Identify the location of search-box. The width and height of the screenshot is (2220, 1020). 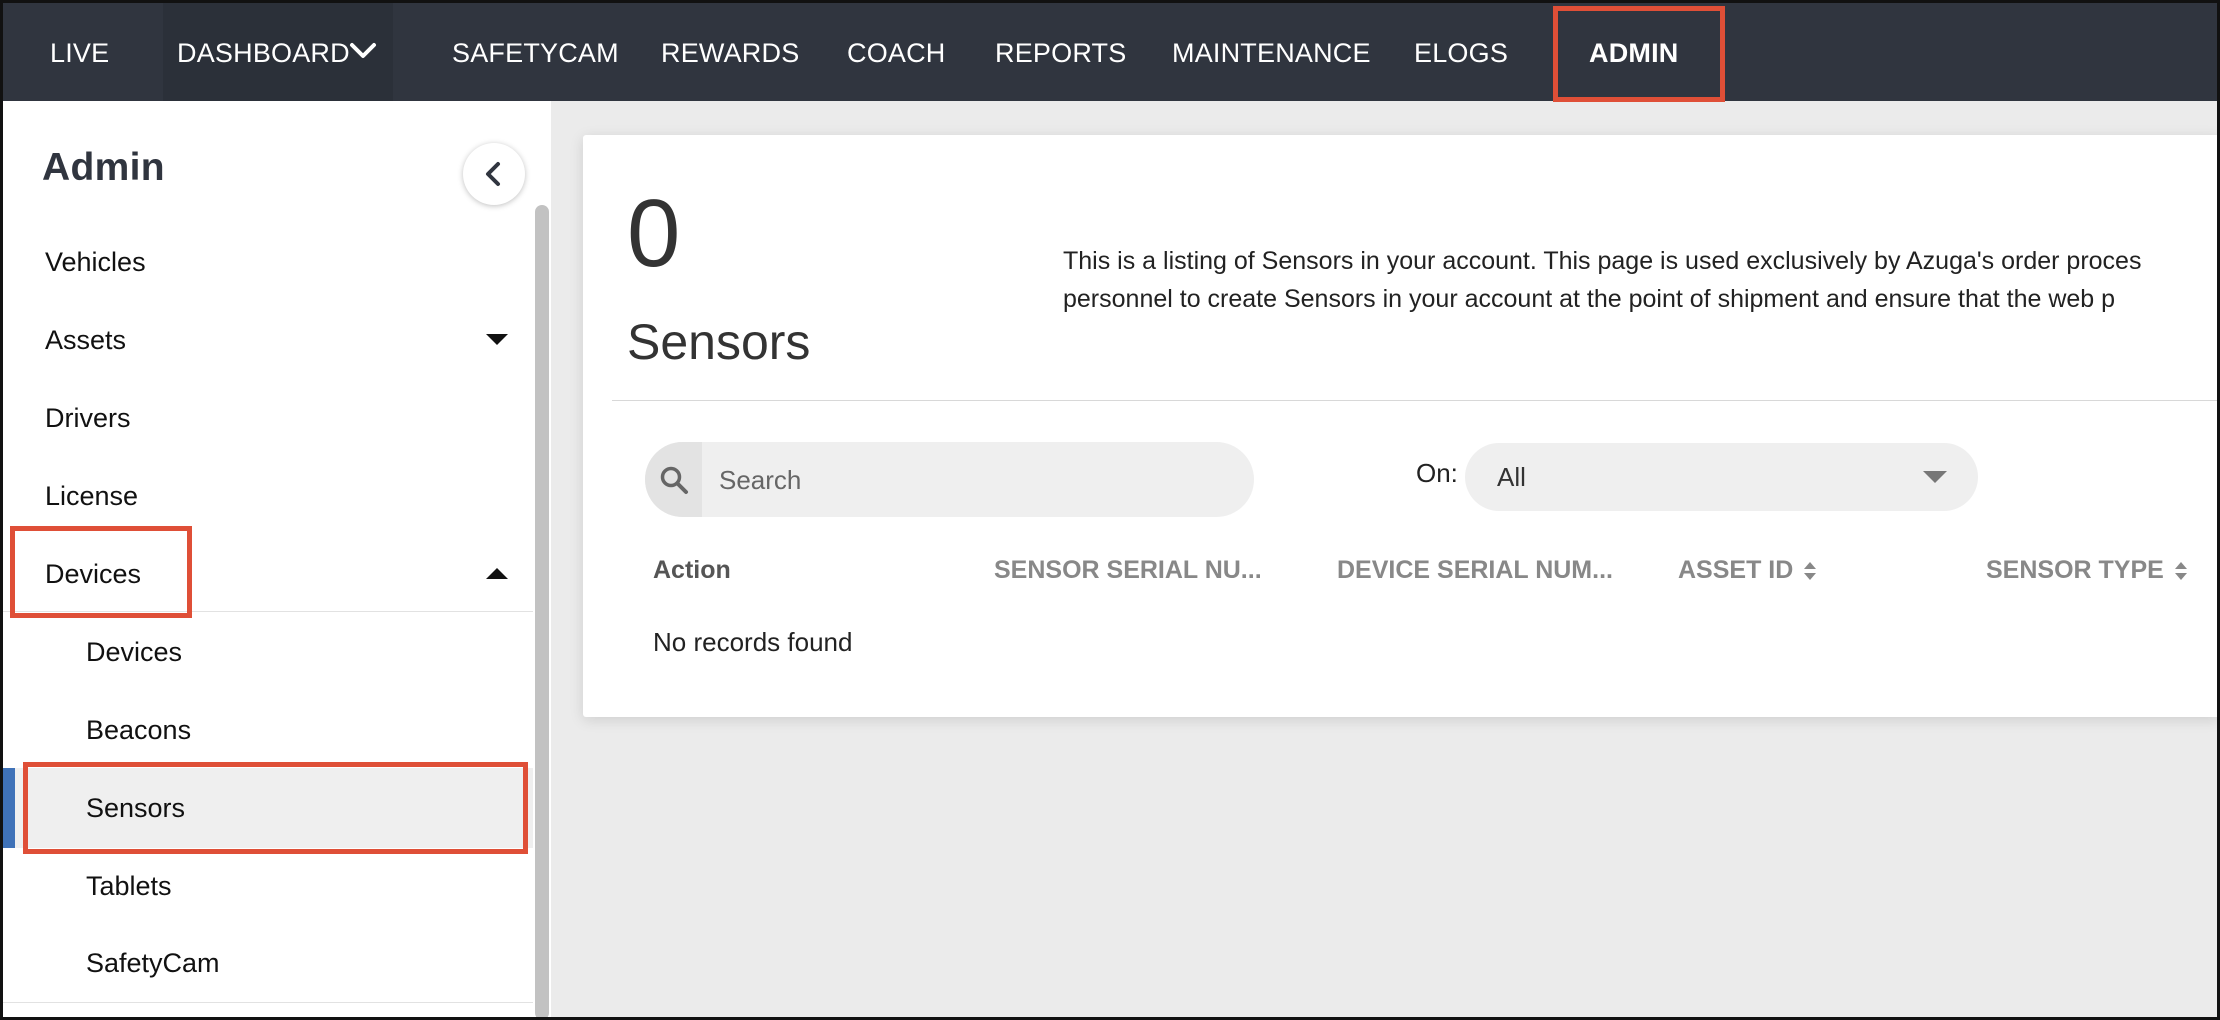
(949, 479).